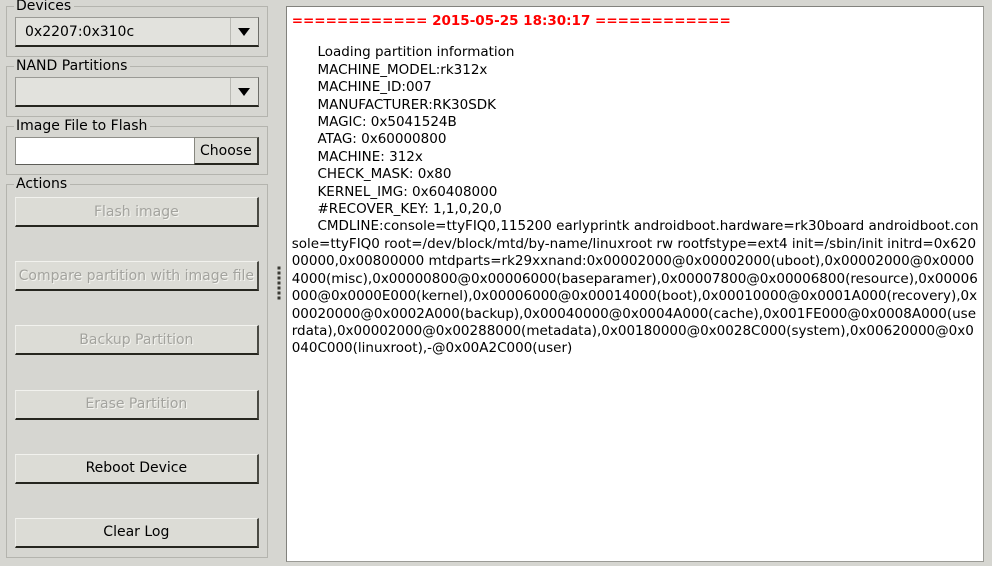  I want to click on erase-partition-button: Erase Partition, so click(137, 404).